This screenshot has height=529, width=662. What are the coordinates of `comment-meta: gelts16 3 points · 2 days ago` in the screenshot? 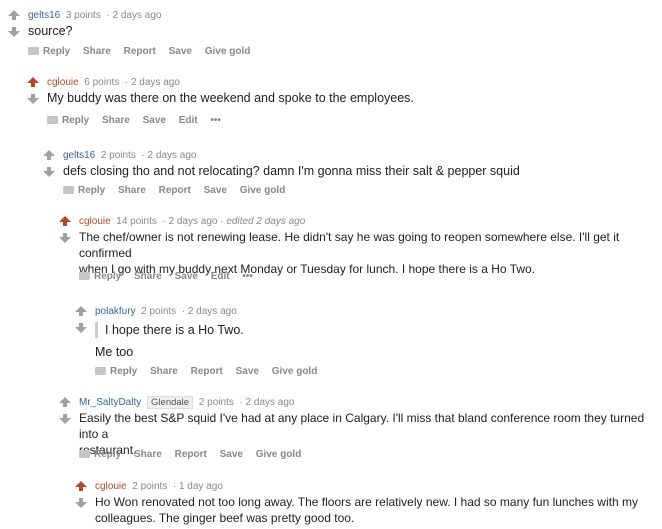 It's located at (95, 15).